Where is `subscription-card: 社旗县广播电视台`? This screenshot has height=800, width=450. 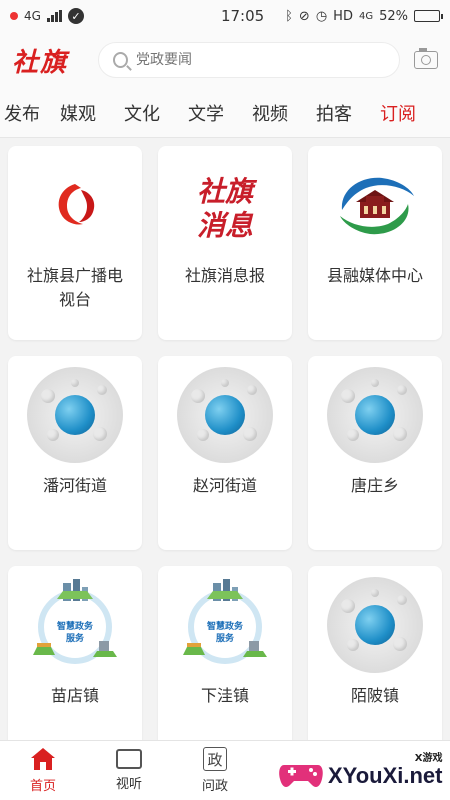 subscription-card: 社旗县广播电视台 is located at coordinates (75, 243).